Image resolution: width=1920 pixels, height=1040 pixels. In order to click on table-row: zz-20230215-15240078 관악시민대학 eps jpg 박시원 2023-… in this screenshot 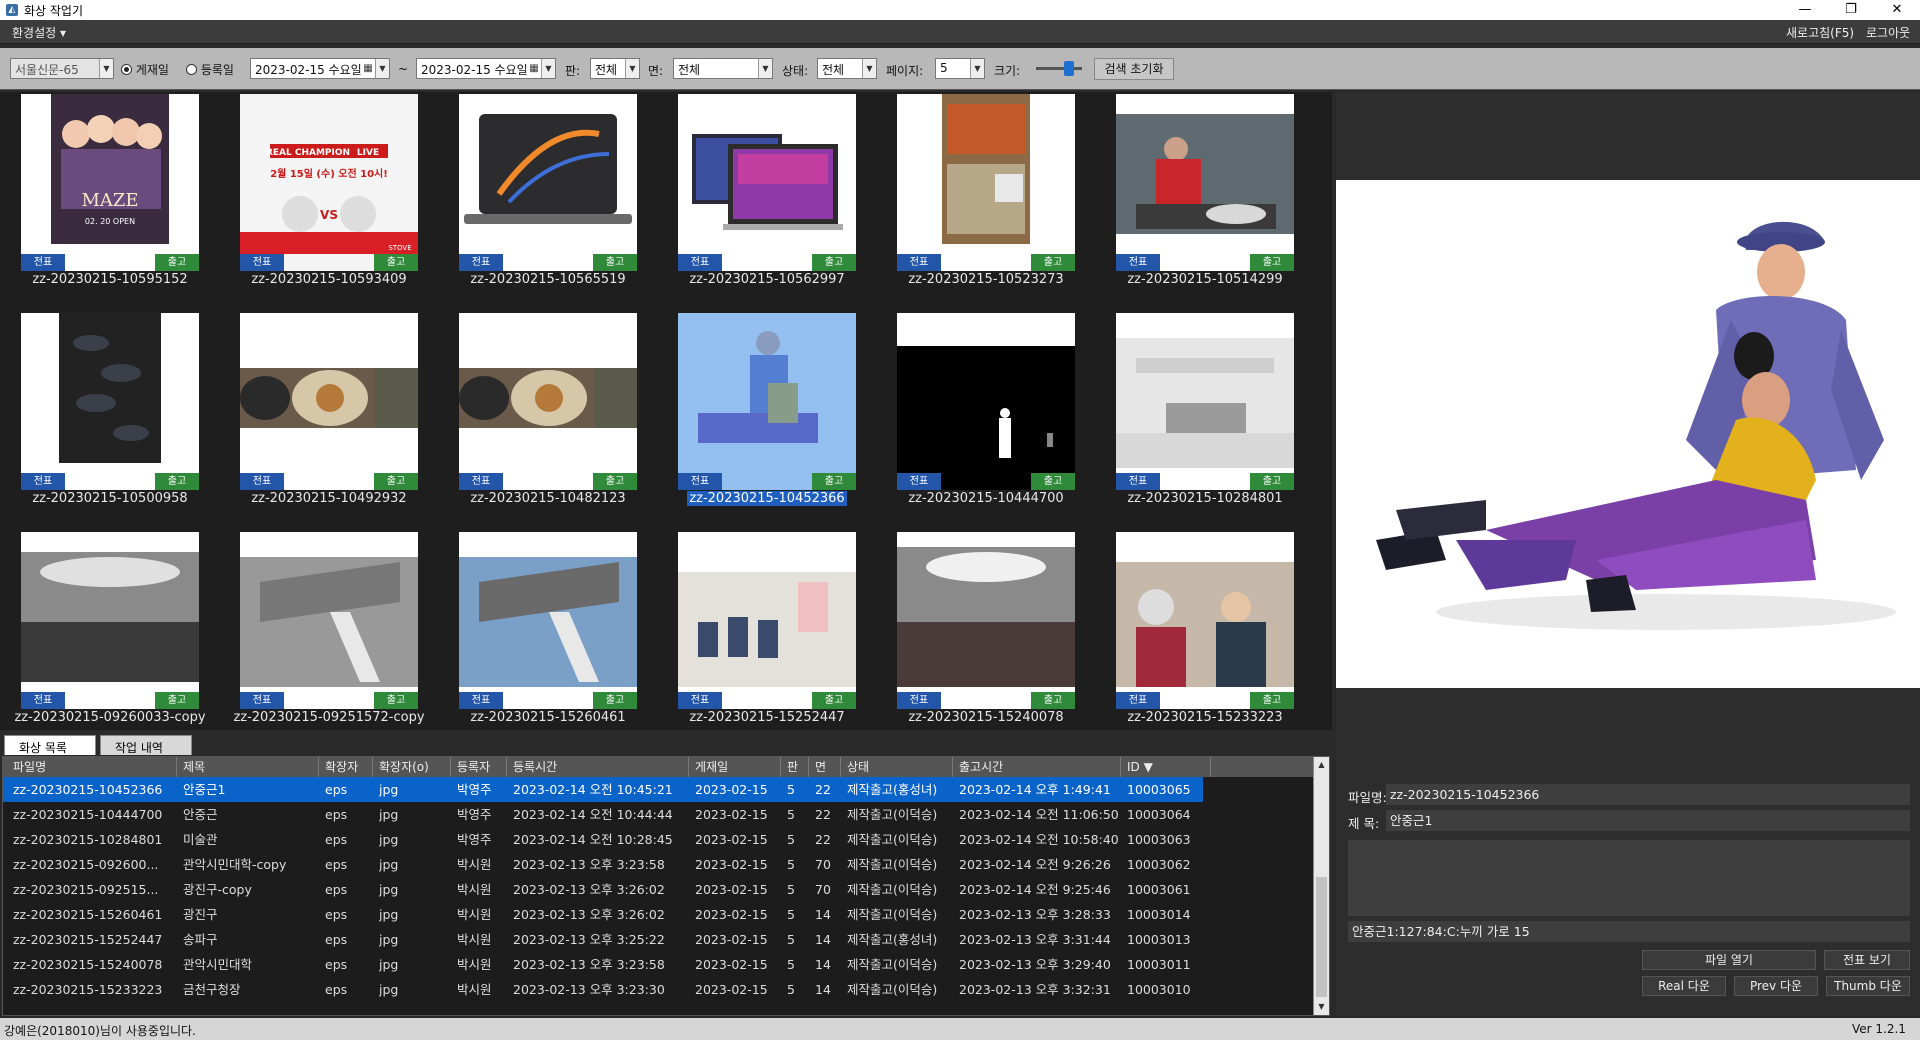, I will do `click(603, 964)`.